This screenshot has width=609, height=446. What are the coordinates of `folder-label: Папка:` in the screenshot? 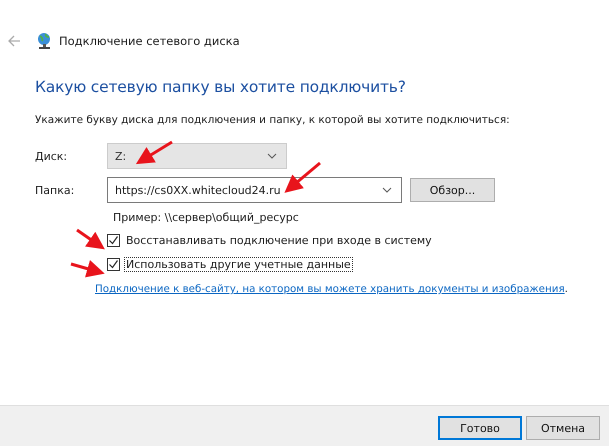 It's located at (55, 190).